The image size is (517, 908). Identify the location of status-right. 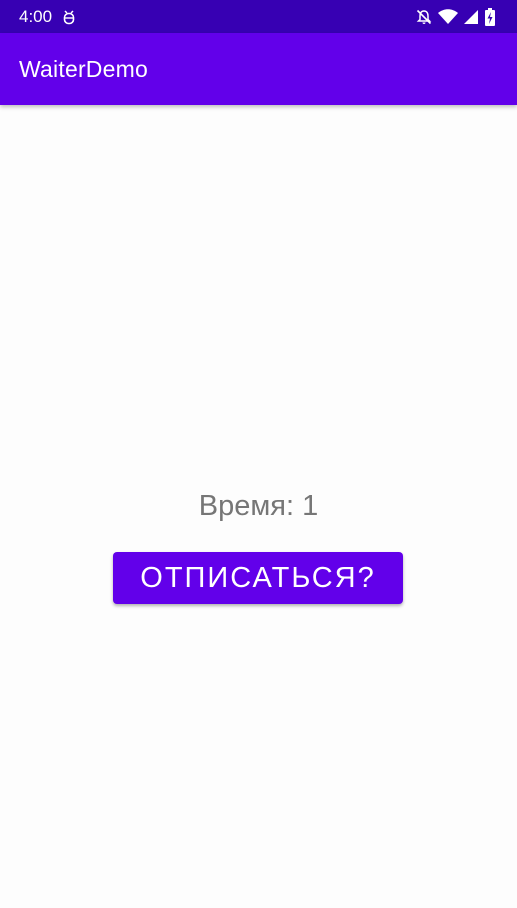
(455, 16).